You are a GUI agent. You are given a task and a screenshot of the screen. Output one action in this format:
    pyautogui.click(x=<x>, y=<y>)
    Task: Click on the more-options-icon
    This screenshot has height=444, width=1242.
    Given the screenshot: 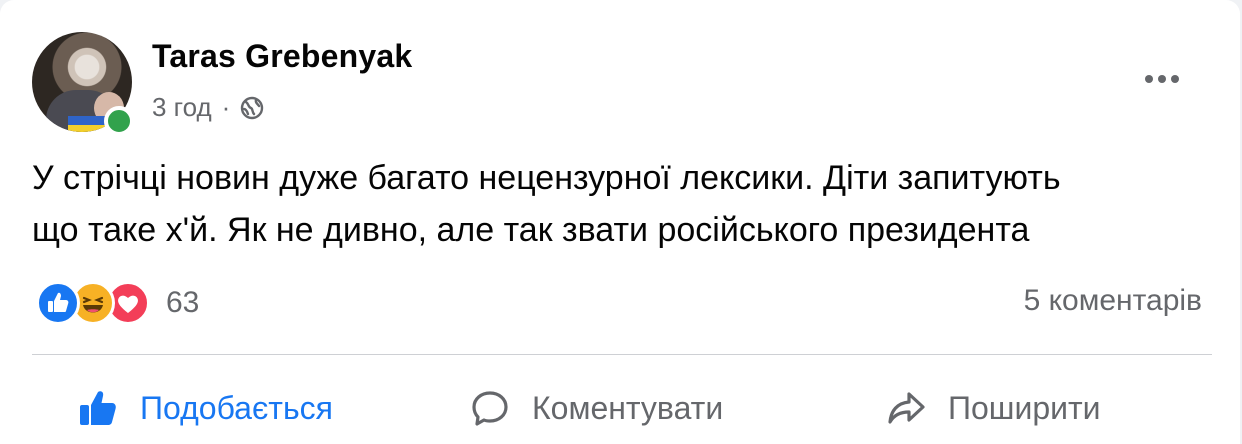 What is the action you would take?
    pyautogui.click(x=1162, y=79)
    